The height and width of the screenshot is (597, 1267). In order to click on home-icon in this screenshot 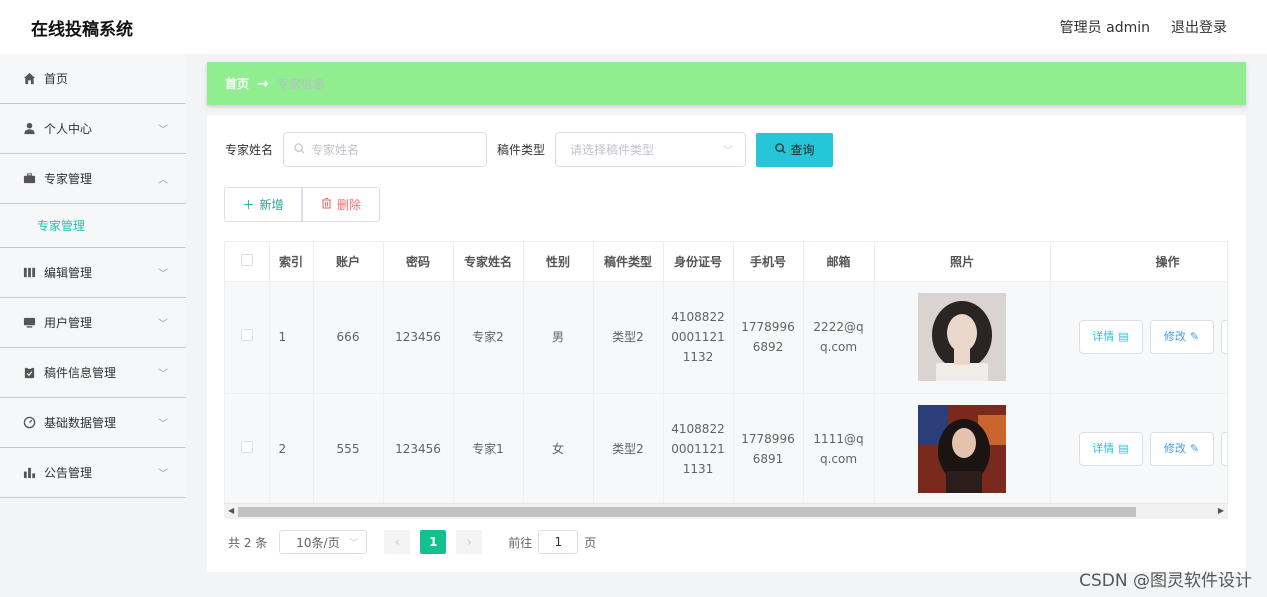, I will do `click(29, 79)`.